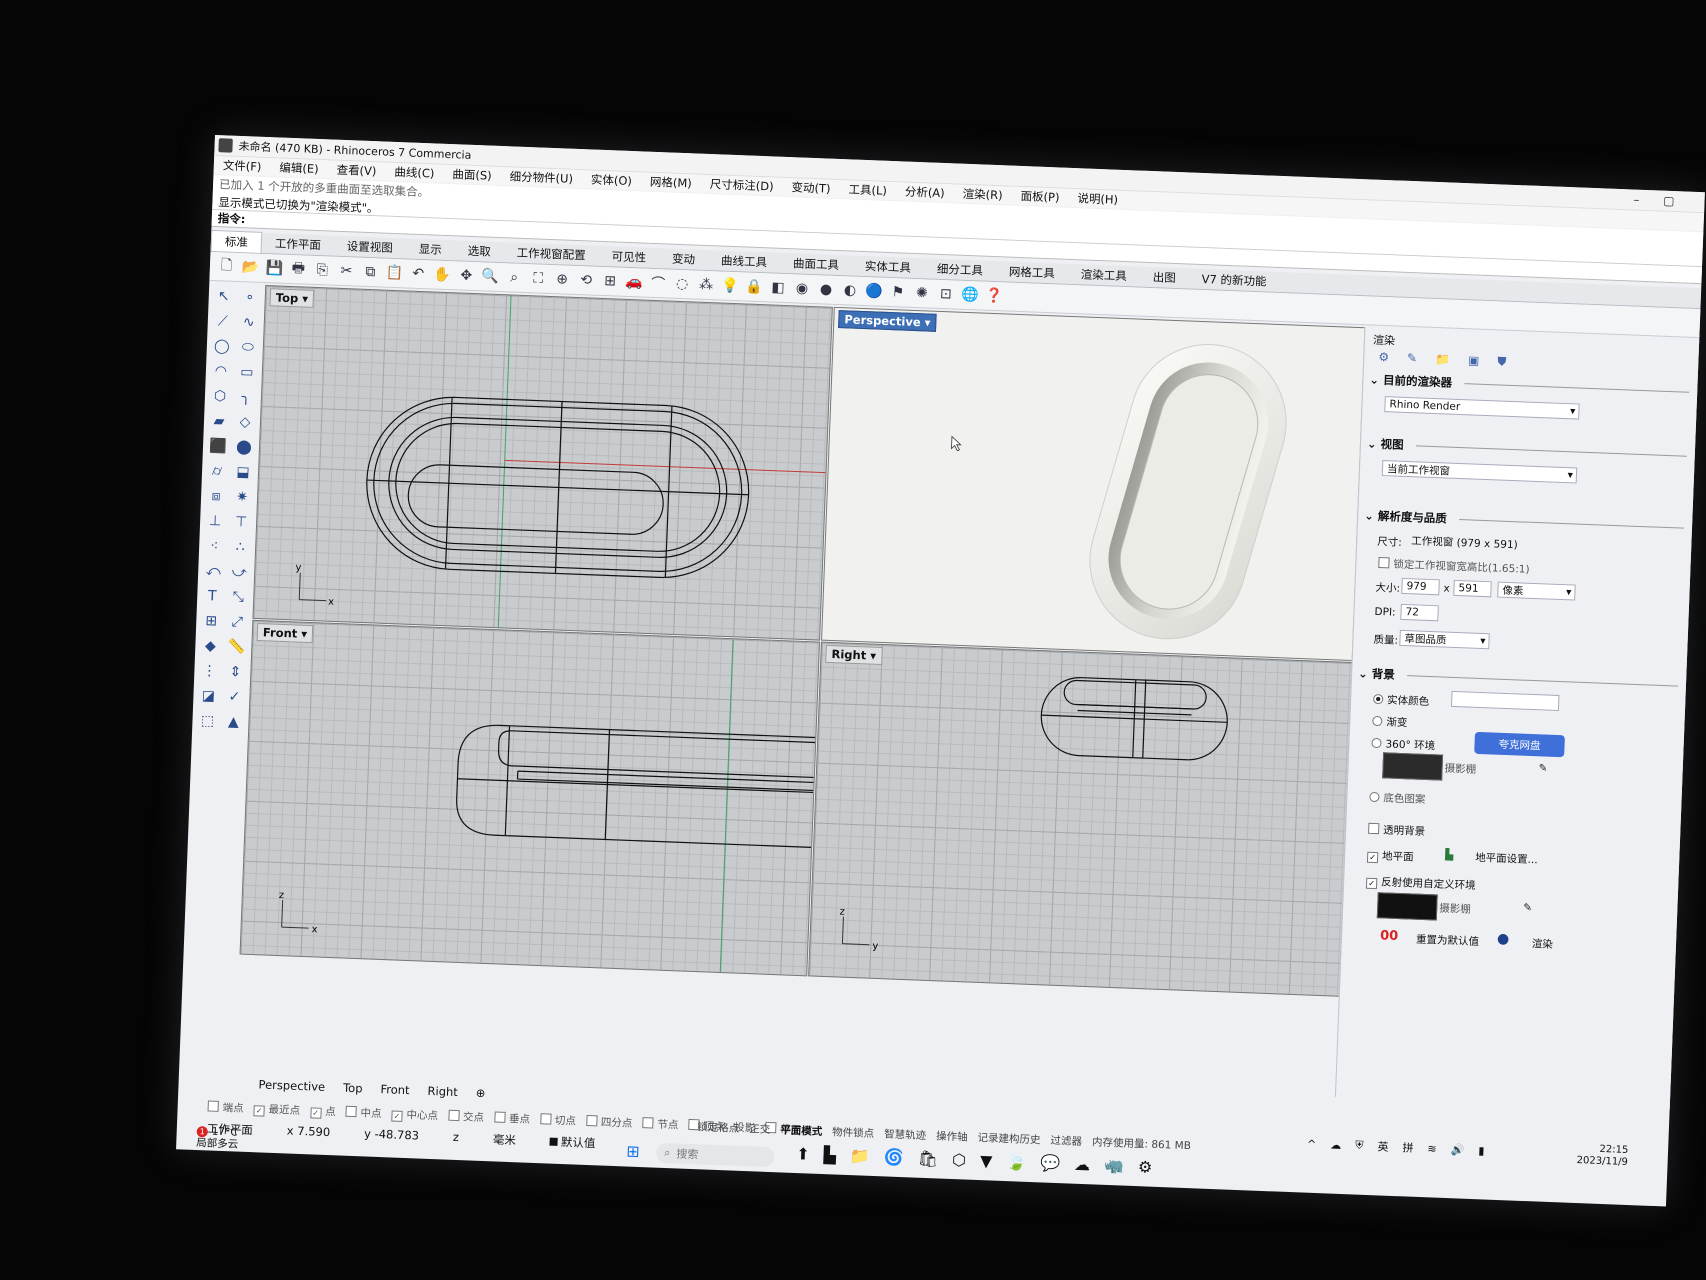 The image size is (1706, 1280). Describe the element at coordinates (970, 295) in the screenshot. I see `globe-icon: 🌐` at that location.